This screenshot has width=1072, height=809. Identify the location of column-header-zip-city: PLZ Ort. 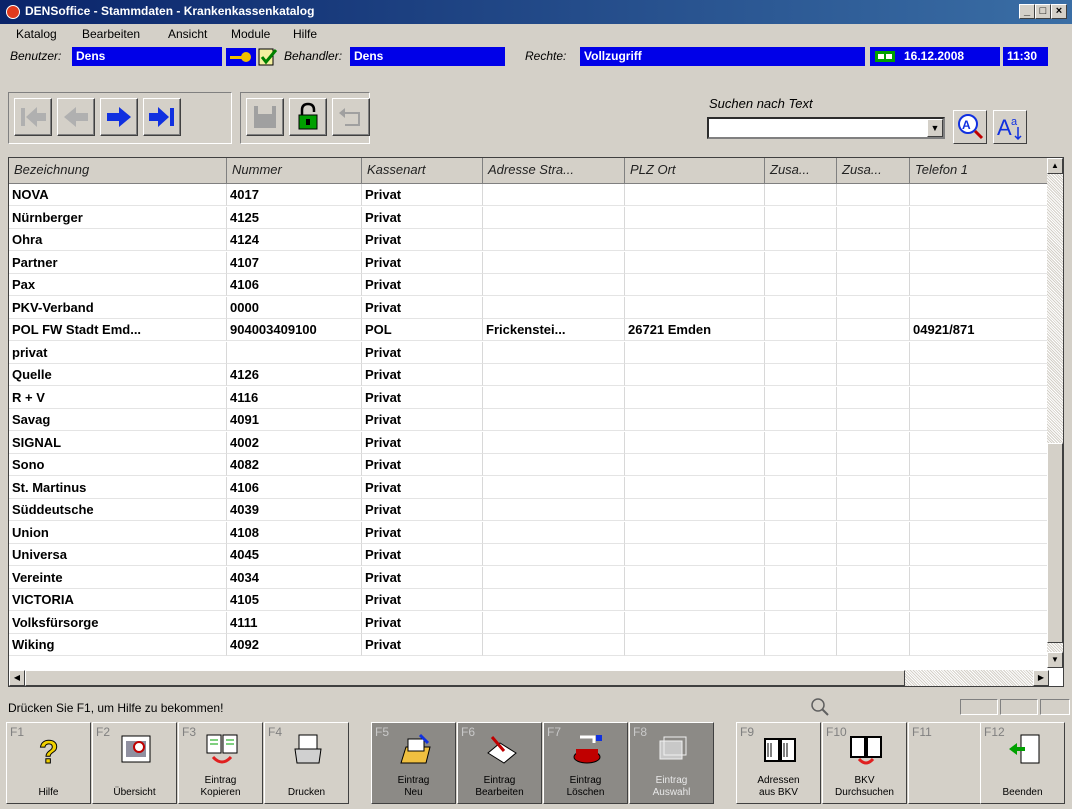
(695, 171).